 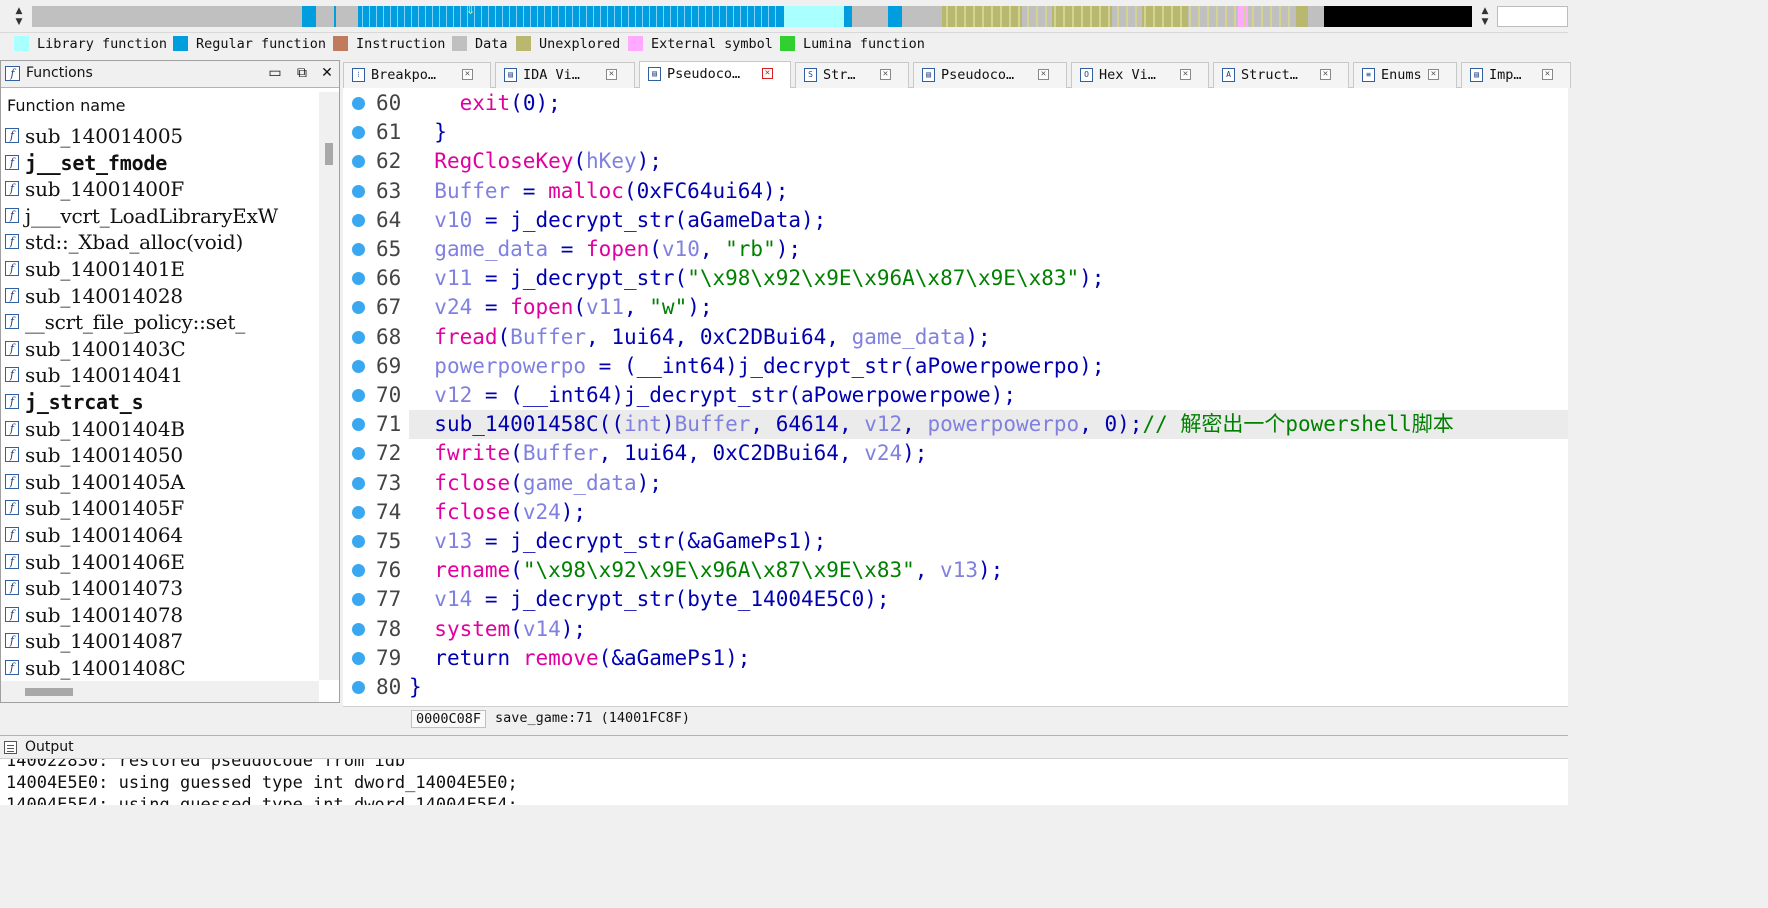 What do you see at coordinates (988, 629) in the screenshot?
I see `code-line: system(v14);` at bounding box center [988, 629].